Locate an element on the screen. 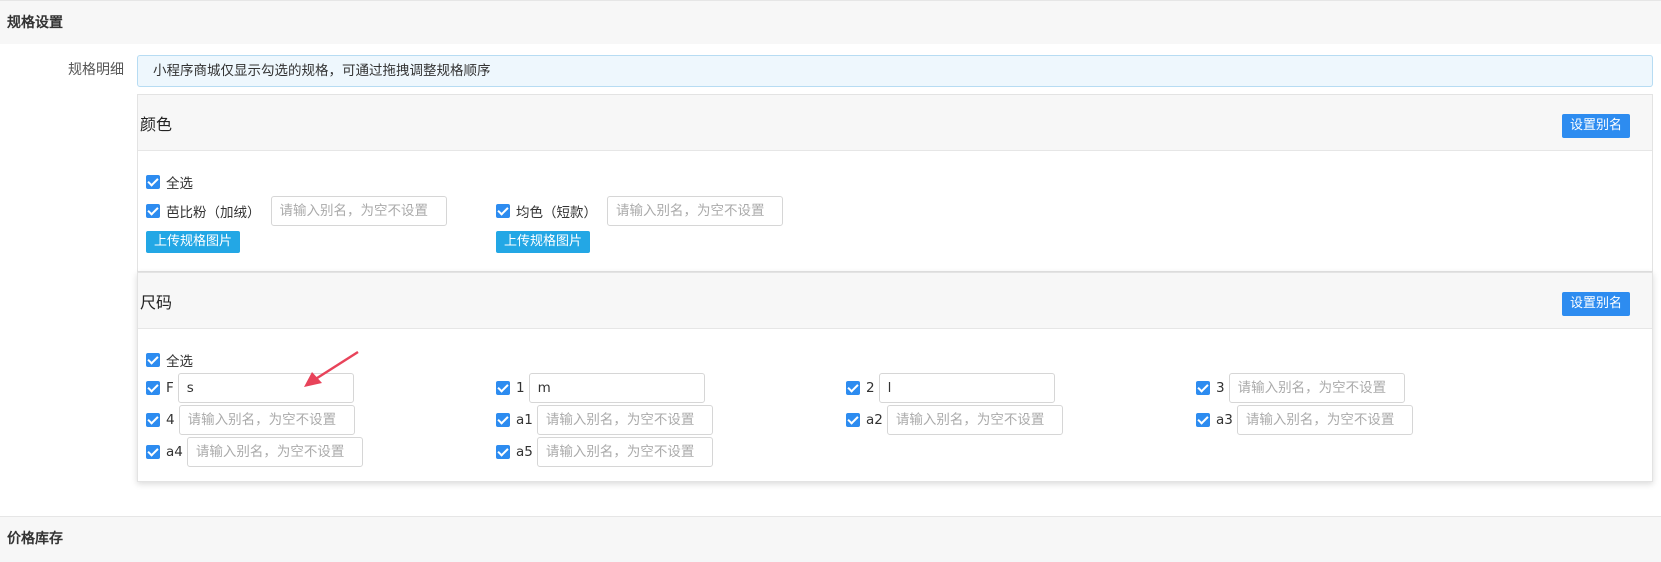 This screenshot has width=1661, height=562. color-select-all: 全选 is located at coordinates (169, 182).